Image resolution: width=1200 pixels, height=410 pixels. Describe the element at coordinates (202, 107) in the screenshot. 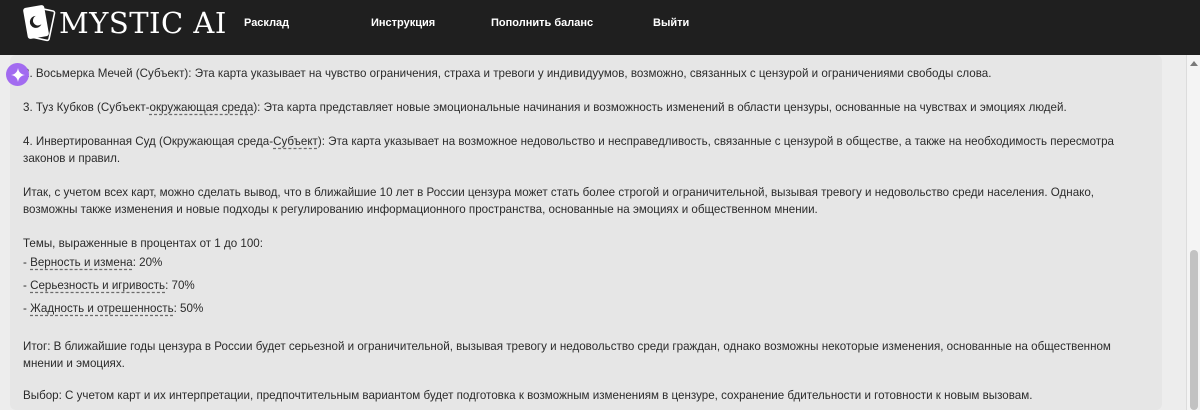

I see `card-3-term: окружающая среда` at that location.